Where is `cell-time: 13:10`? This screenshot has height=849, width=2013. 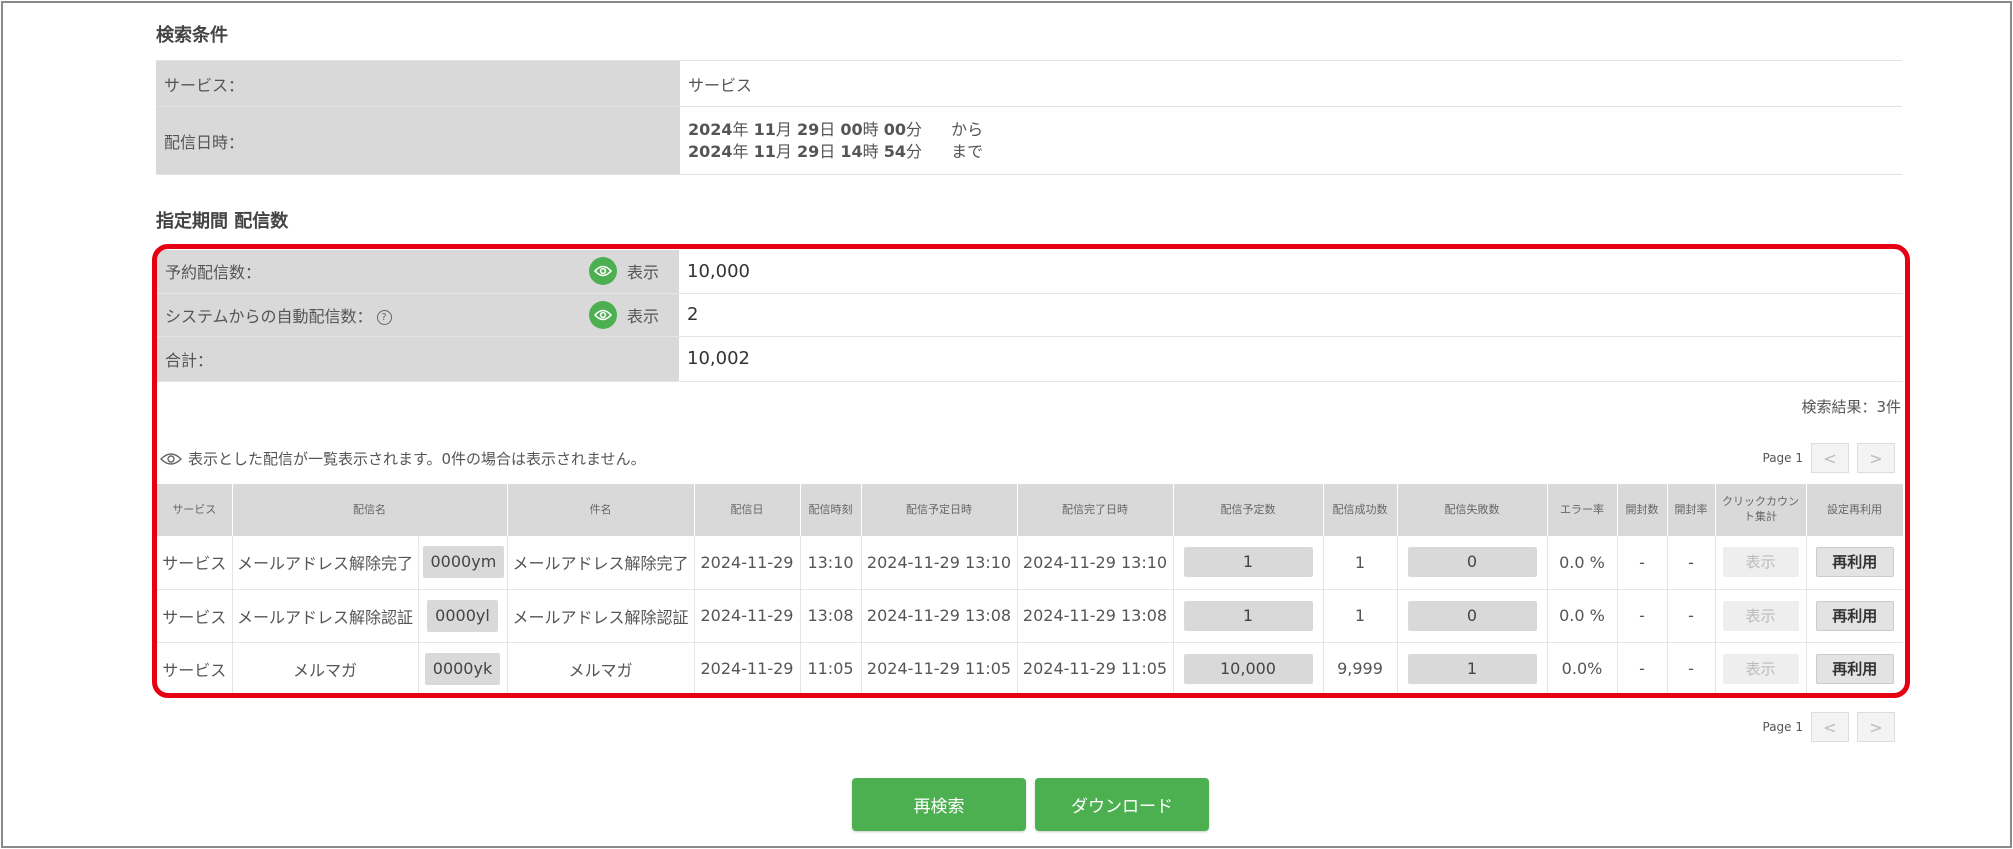 cell-time: 13:10 is located at coordinates (831, 563).